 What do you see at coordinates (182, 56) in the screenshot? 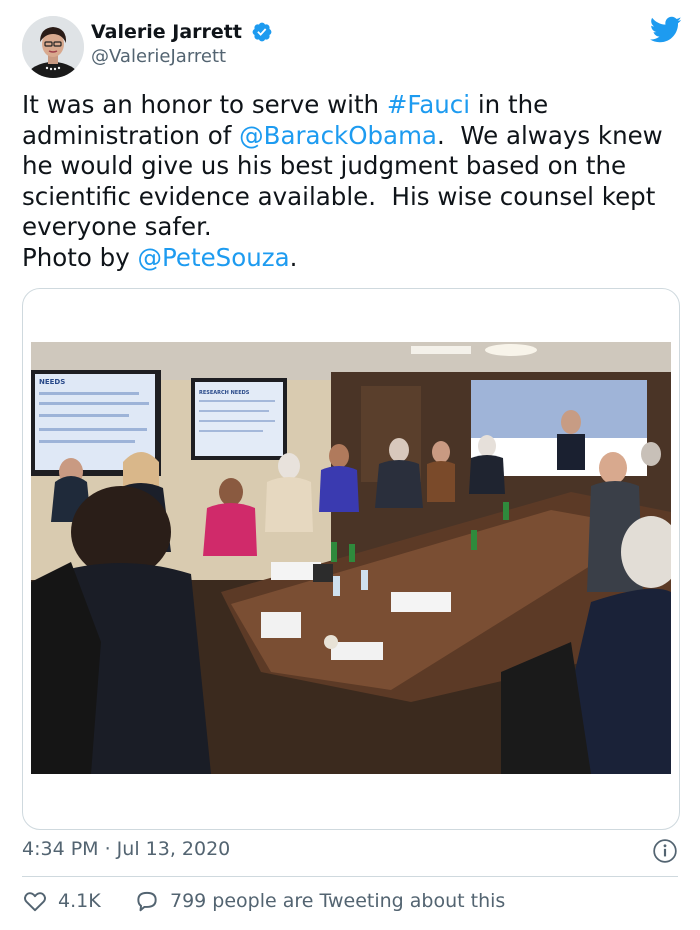
I see `author-handle: @ValerieJarrett` at bounding box center [182, 56].